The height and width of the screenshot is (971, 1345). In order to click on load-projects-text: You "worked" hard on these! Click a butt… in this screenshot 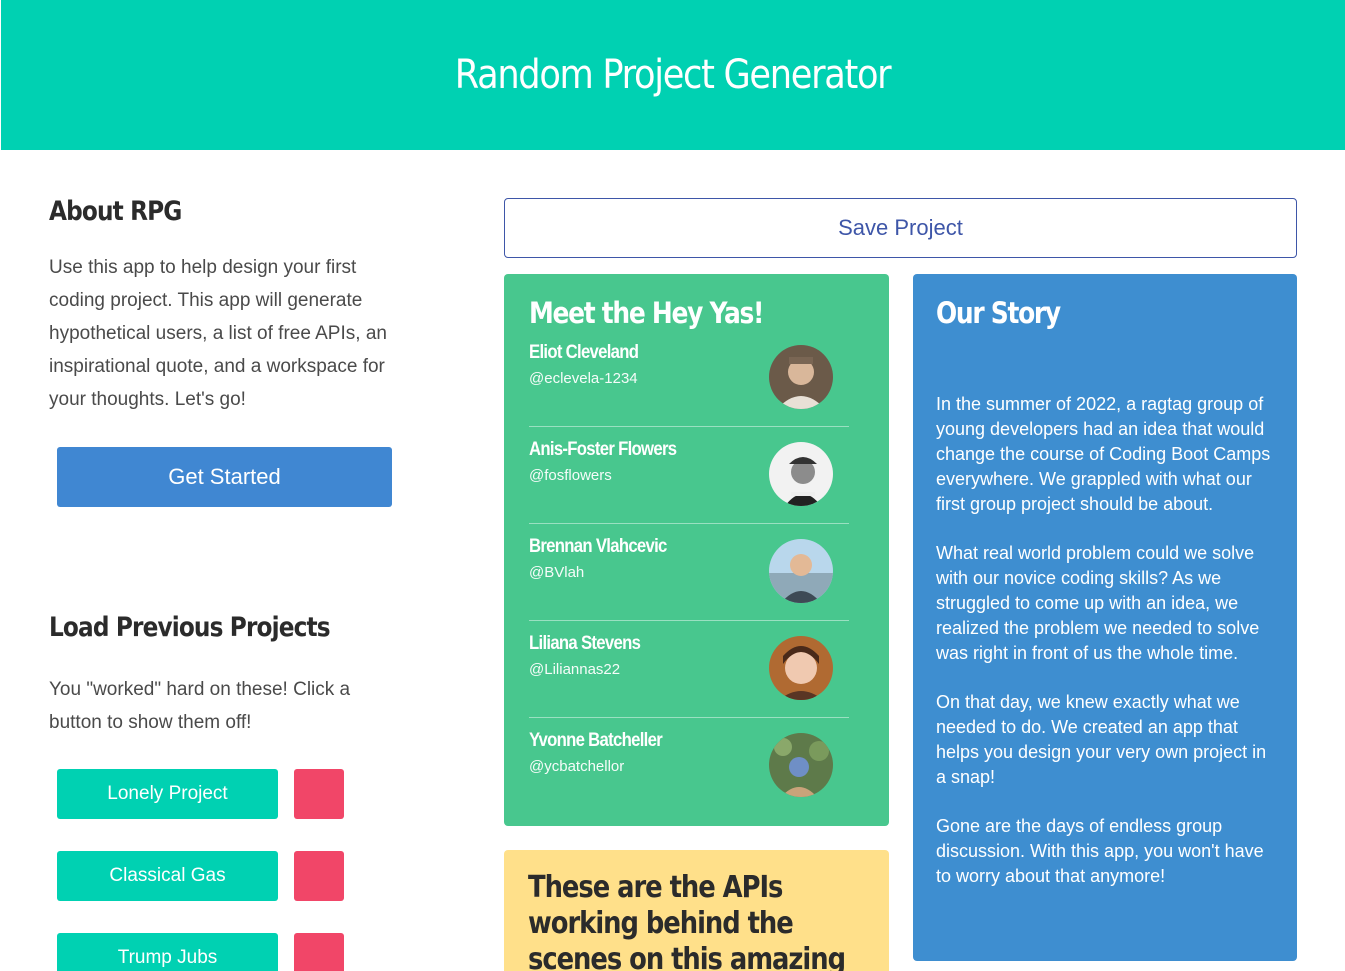, I will do `click(200, 706)`.